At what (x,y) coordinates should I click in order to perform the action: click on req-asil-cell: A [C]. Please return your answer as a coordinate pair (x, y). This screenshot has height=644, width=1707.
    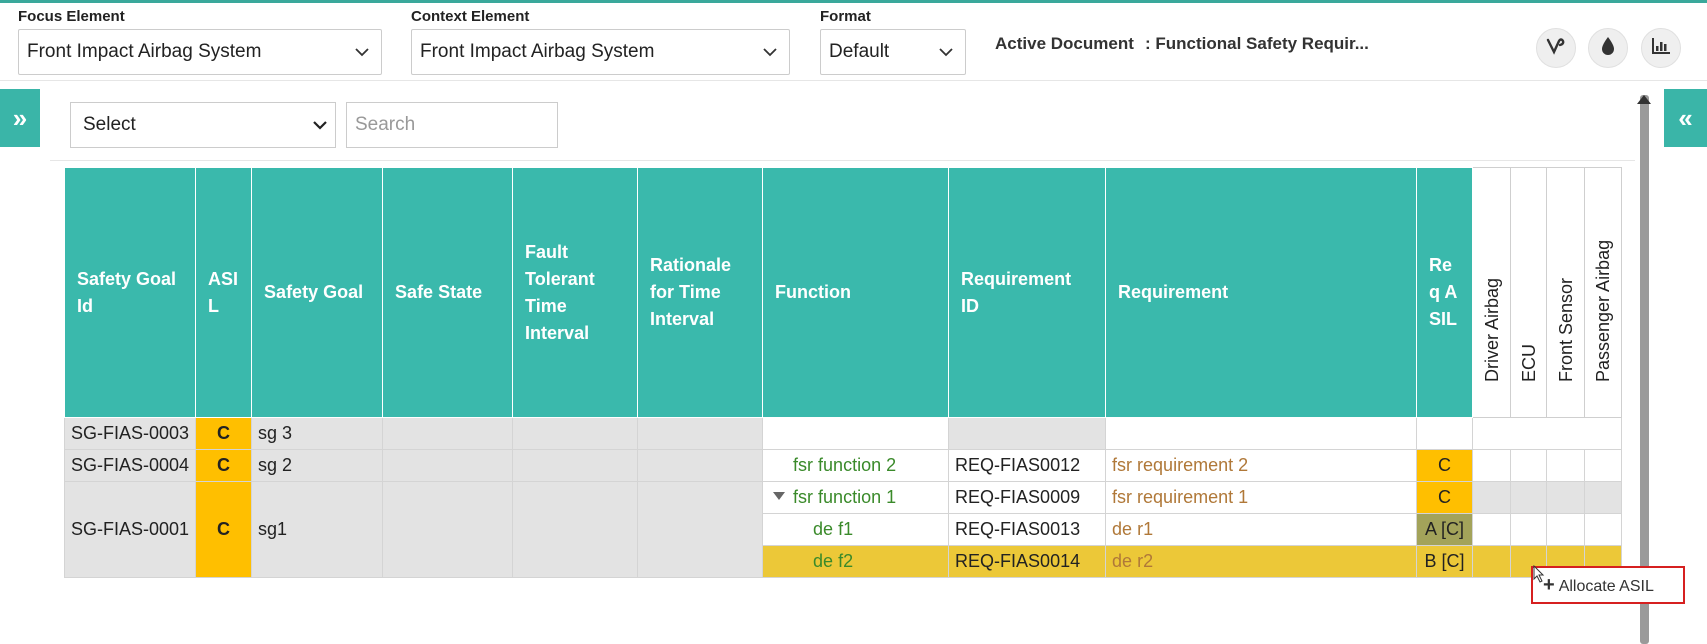
    Looking at the image, I should click on (1445, 529).